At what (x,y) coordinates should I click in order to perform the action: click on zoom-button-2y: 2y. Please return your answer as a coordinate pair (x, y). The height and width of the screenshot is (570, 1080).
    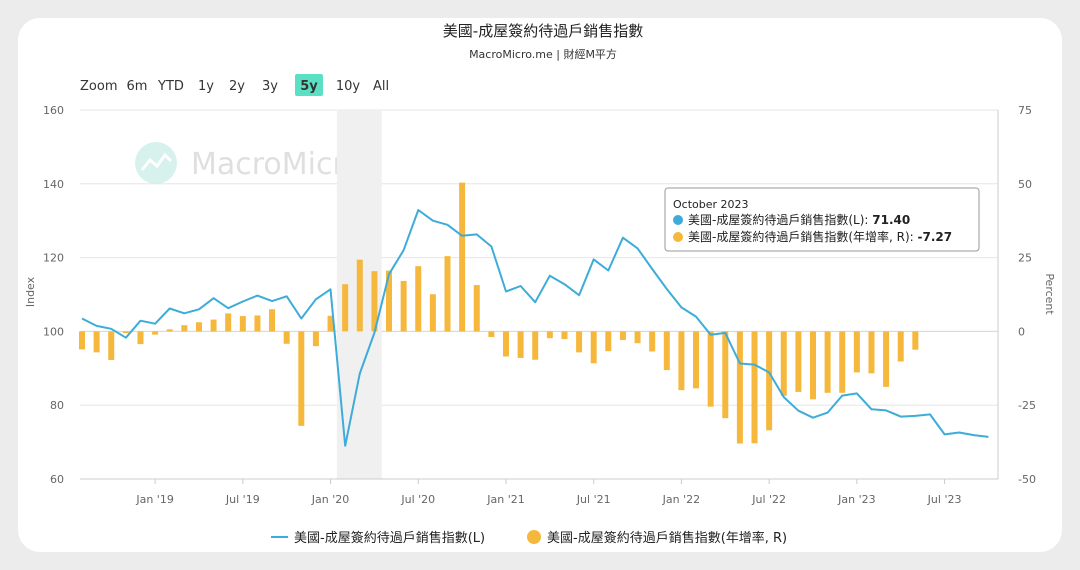
    Looking at the image, I should click on (237, 85).